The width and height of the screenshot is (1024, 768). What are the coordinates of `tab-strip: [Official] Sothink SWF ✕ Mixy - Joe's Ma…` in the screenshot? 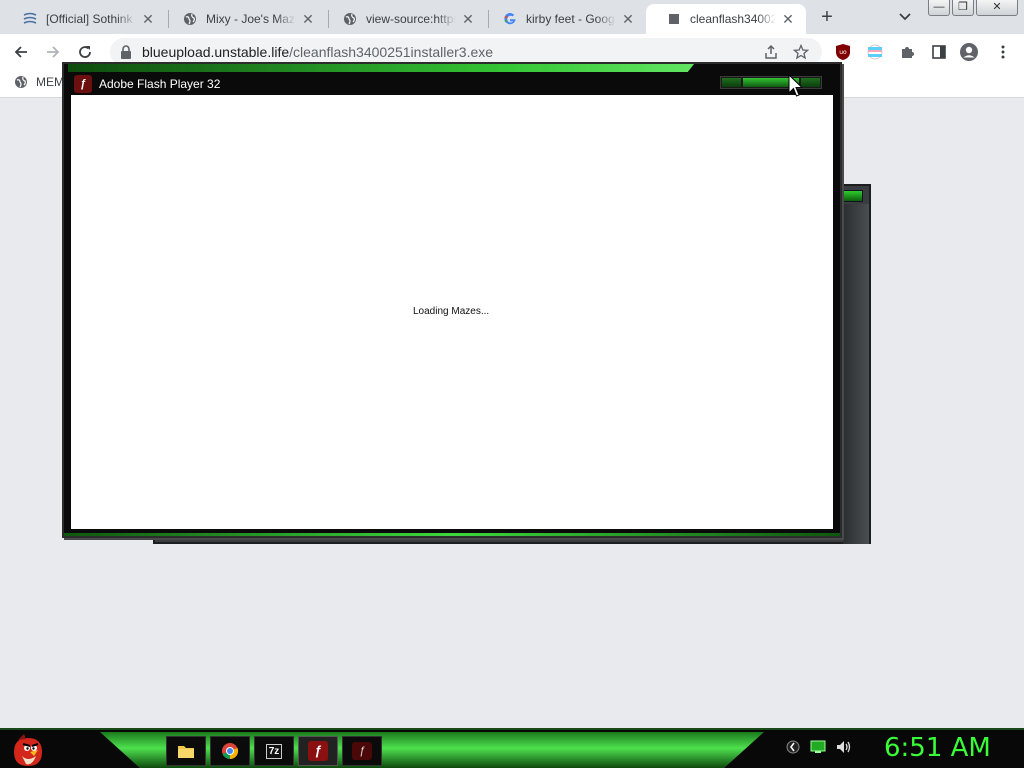 It's located at (512, 17).